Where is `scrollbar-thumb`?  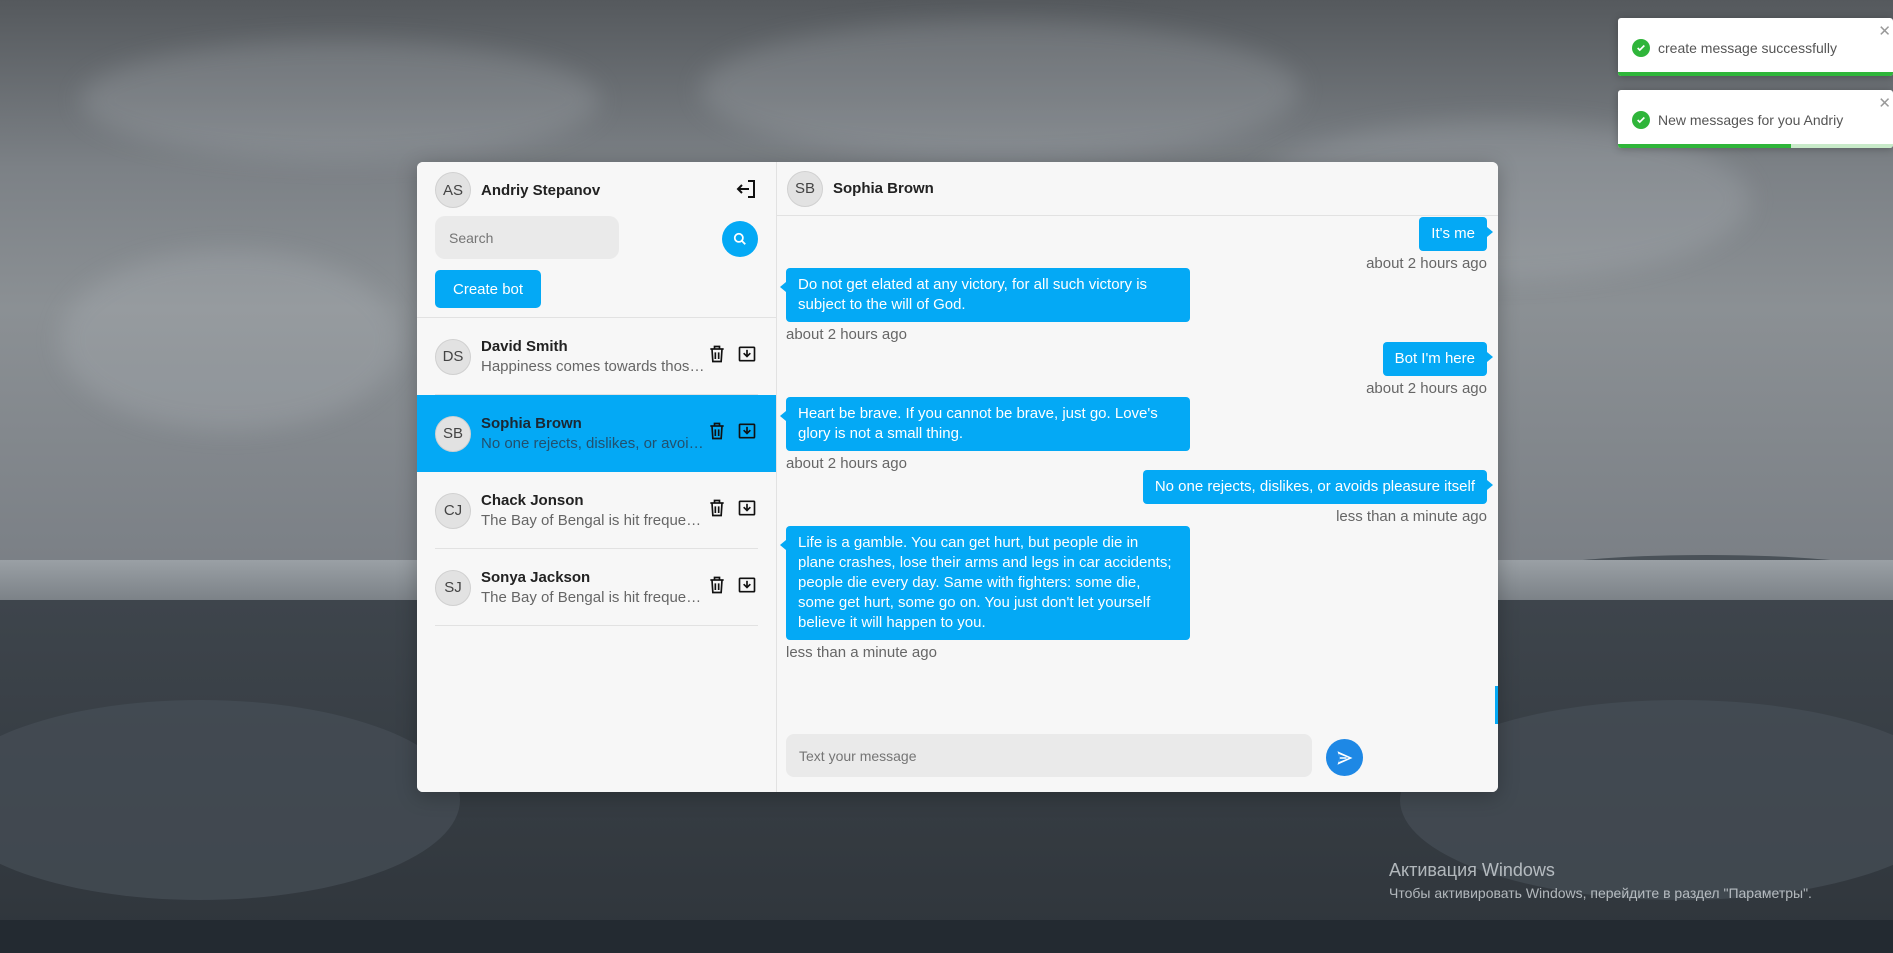 scrollbar-thumb is located at coordinates (1496, 705).